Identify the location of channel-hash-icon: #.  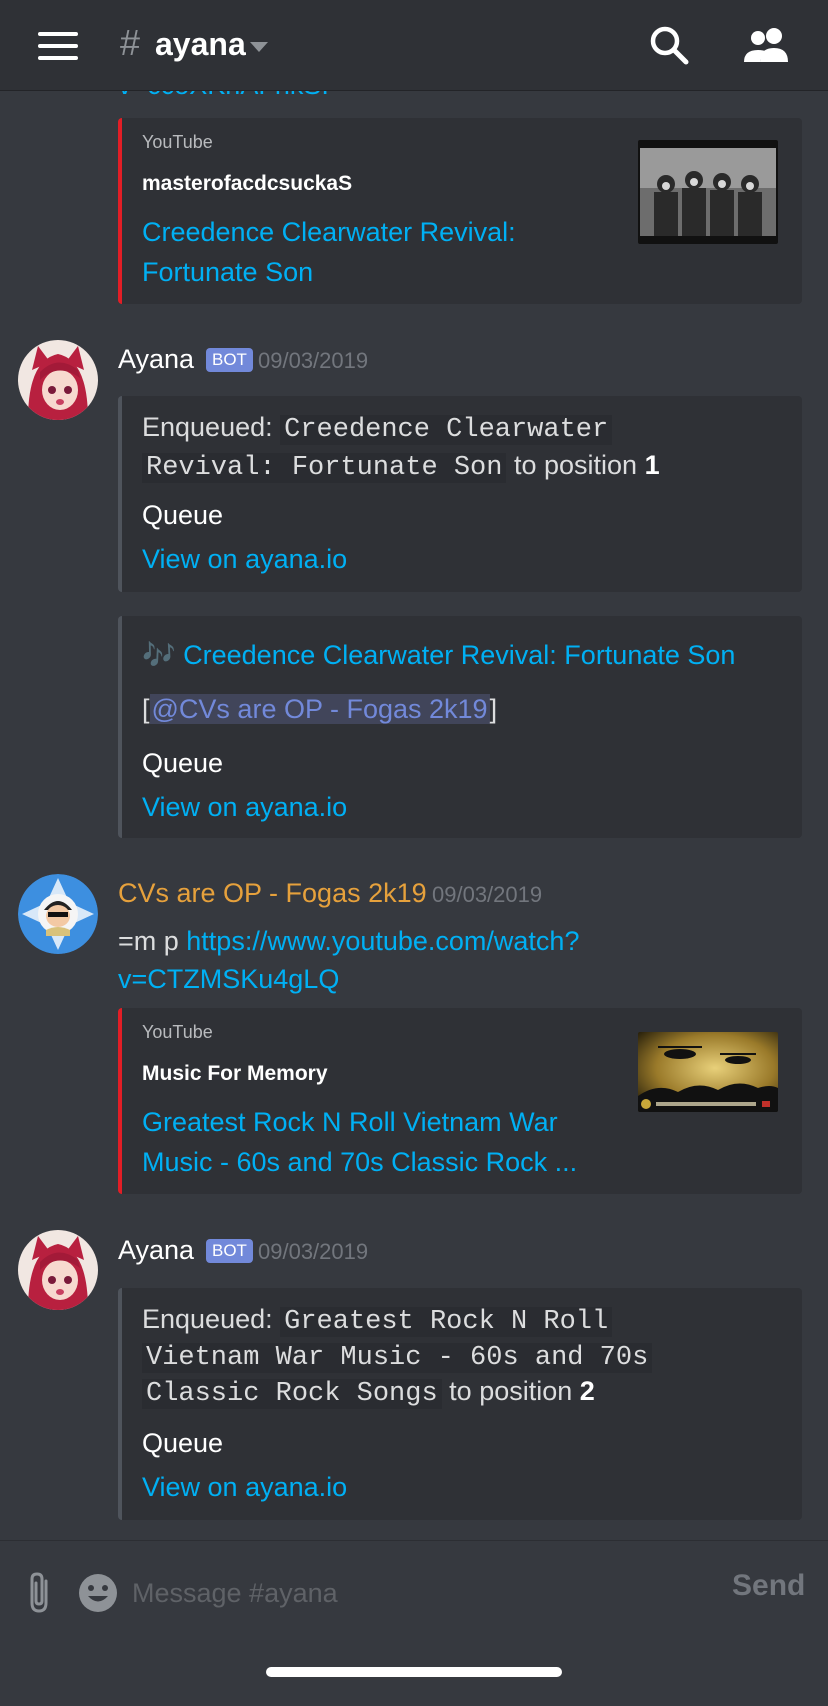
(130, 42).